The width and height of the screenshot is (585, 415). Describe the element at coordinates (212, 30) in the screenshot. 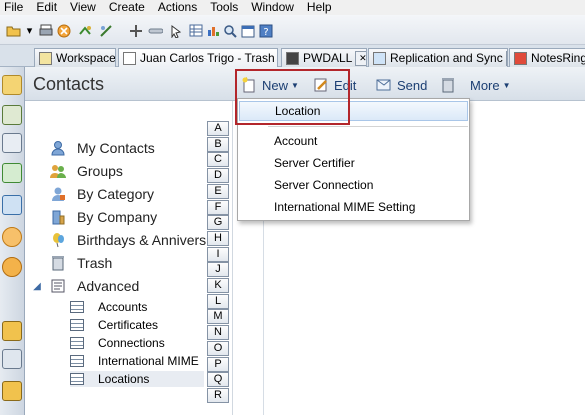

I see `chart-icon` at that location.